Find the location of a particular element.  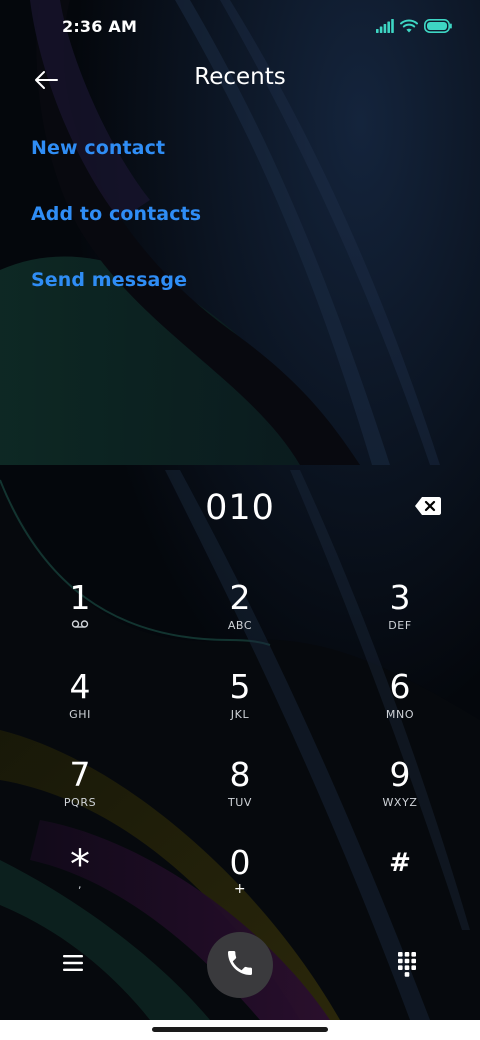

key-9: 9 WXYZ is located at coordinates (400, 793).